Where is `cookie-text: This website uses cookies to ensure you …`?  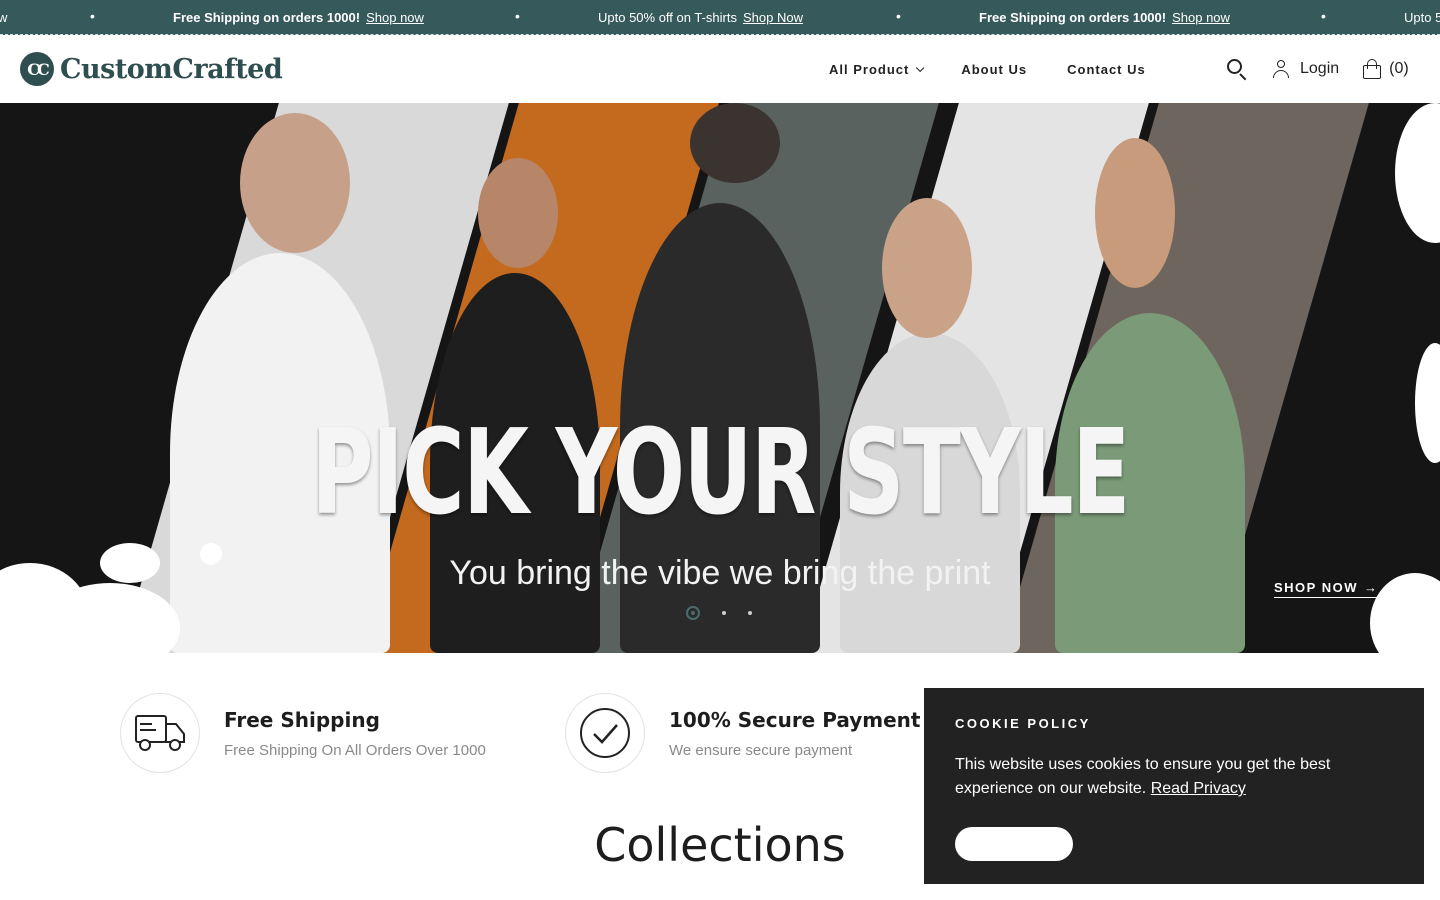 cookie-text: This website uses cookies to ensure you … is located at coordinates (1143, 776).